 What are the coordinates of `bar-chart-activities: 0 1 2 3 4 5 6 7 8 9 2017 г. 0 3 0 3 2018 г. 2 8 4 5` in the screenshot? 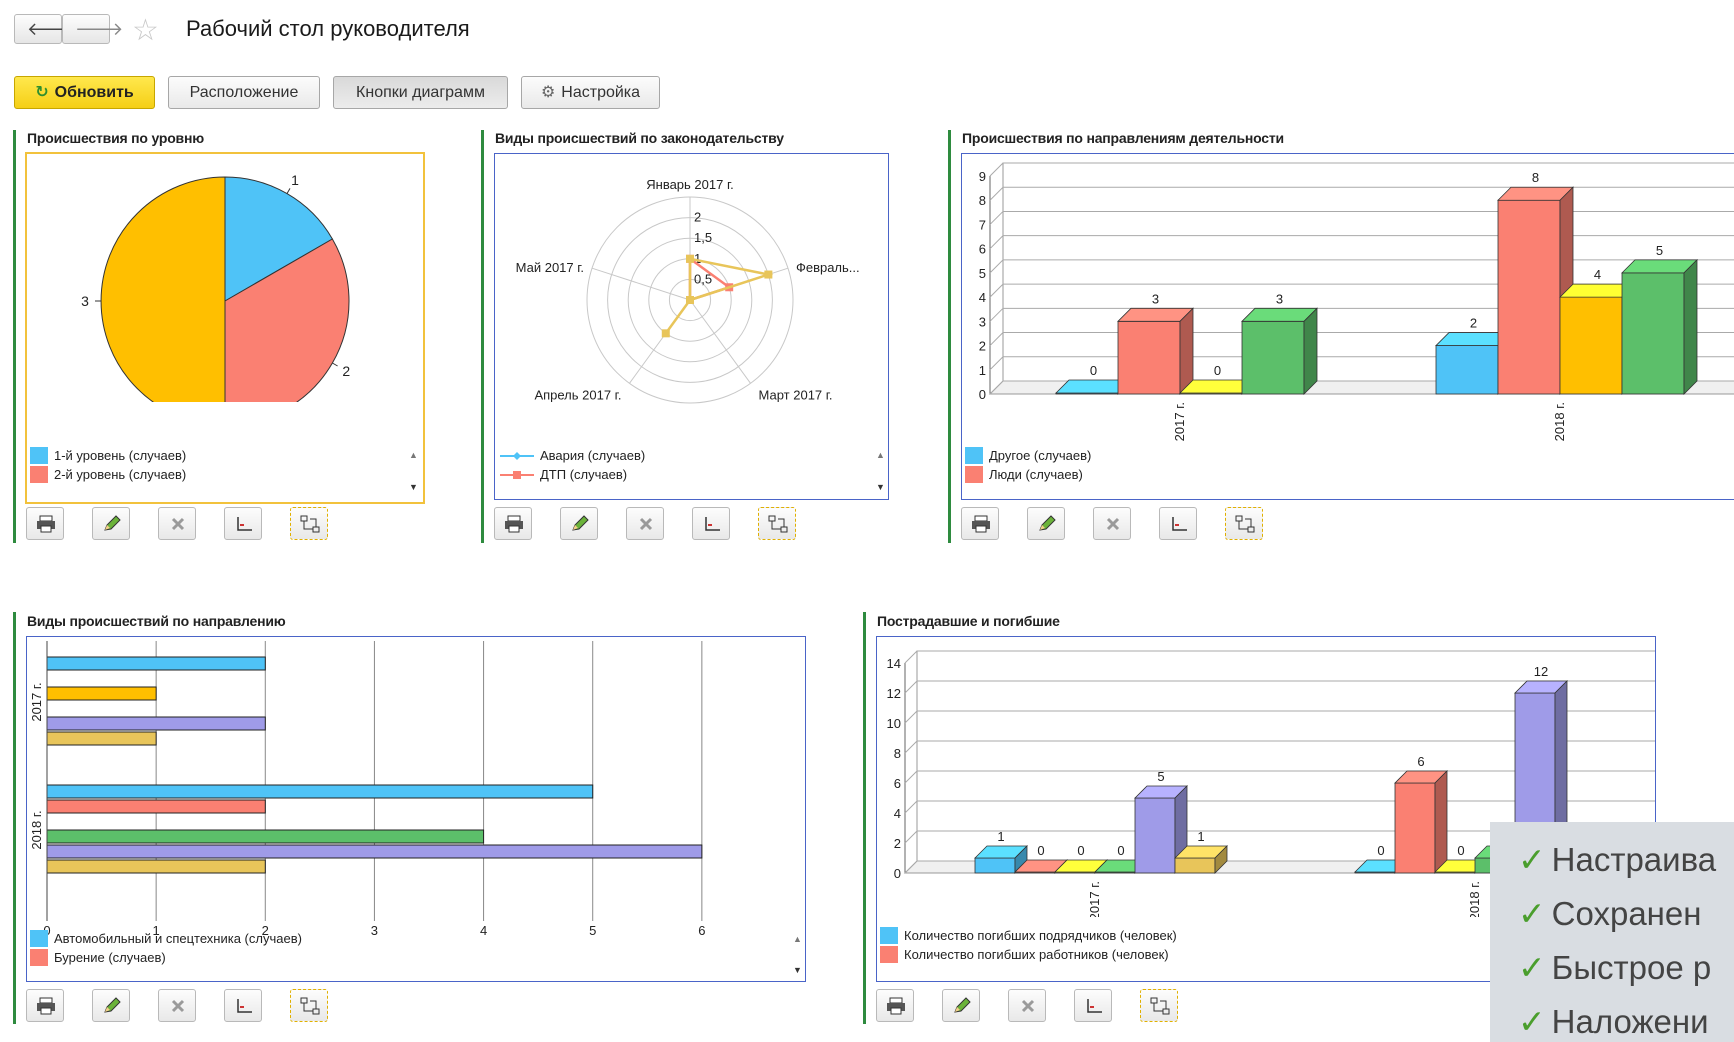 It's located at (1356, 301).